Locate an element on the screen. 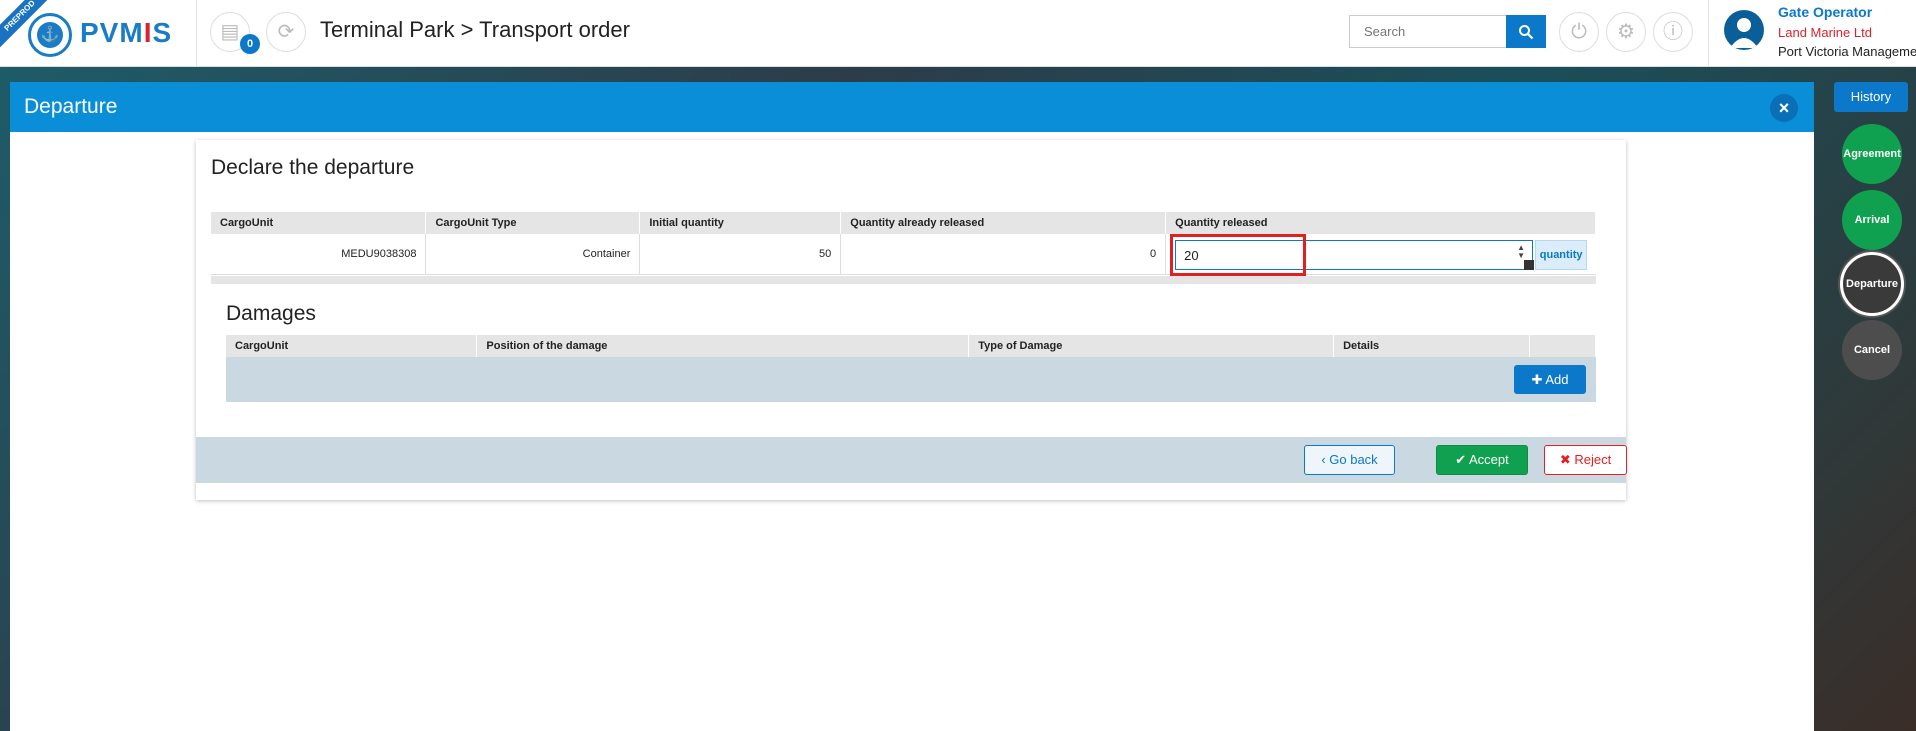  workflow-step-departure: Departure is located at coordinates (1872, 284).